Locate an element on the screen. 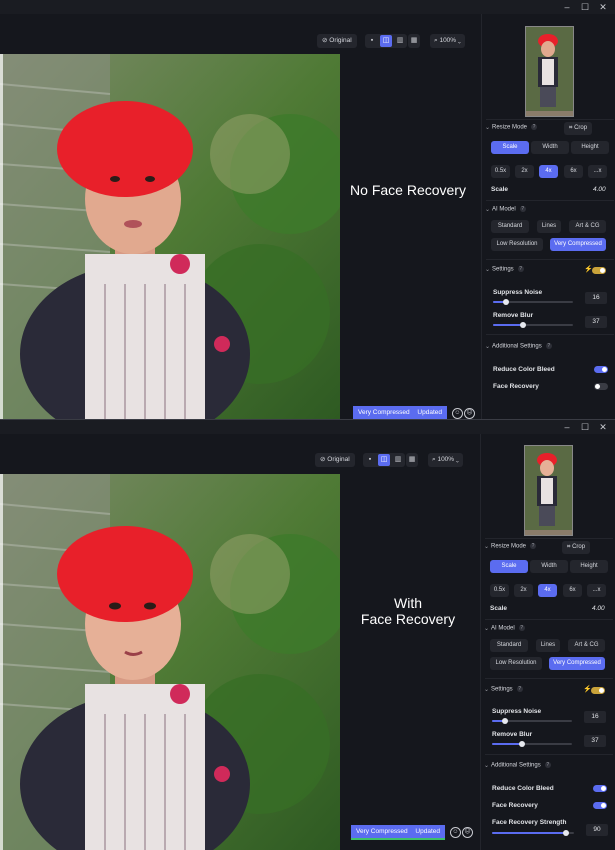 The width and height of the screenshot is (615, 850). title-bar: – ☐ ✕ is located at coordinates (307, 427).